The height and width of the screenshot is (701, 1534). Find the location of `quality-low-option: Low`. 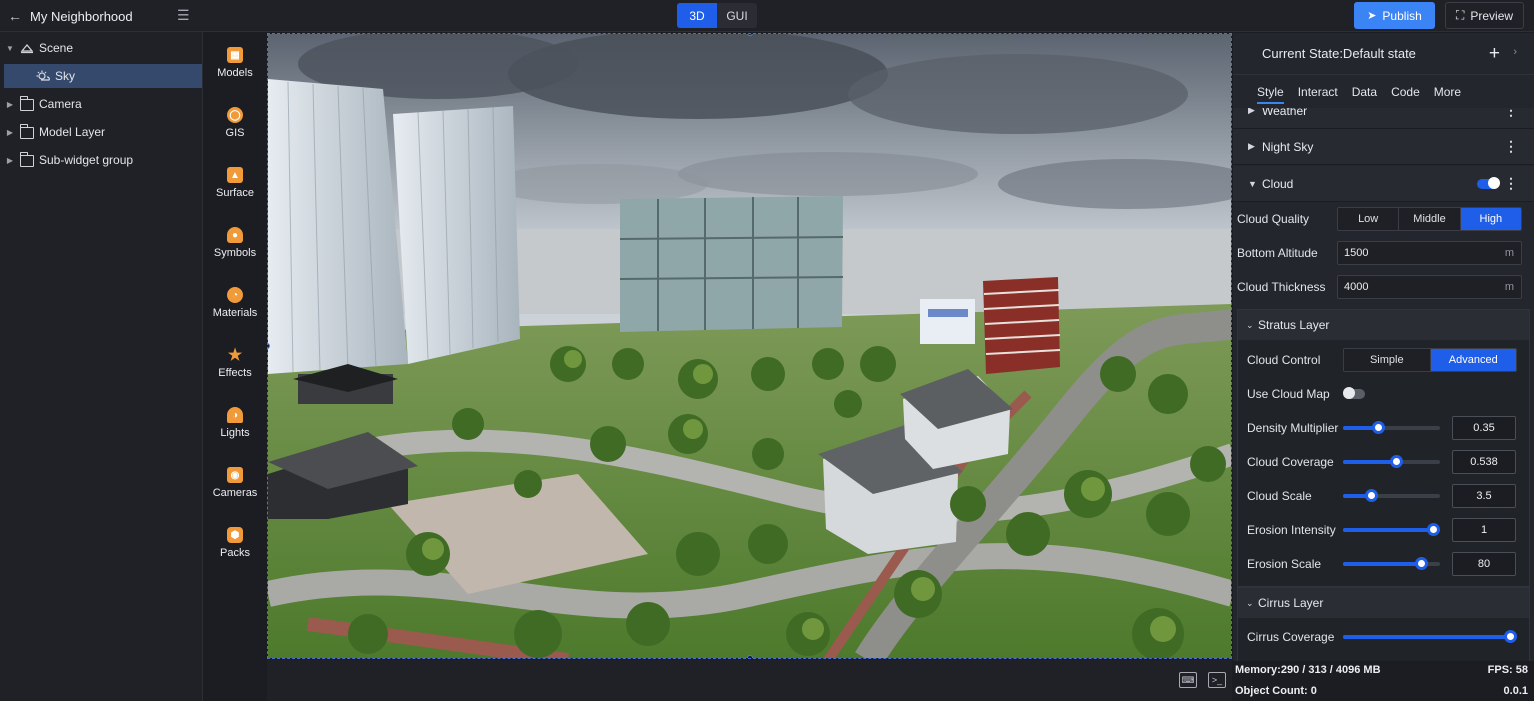

quality-low-option: Low is located at coordinates (1369, 219).